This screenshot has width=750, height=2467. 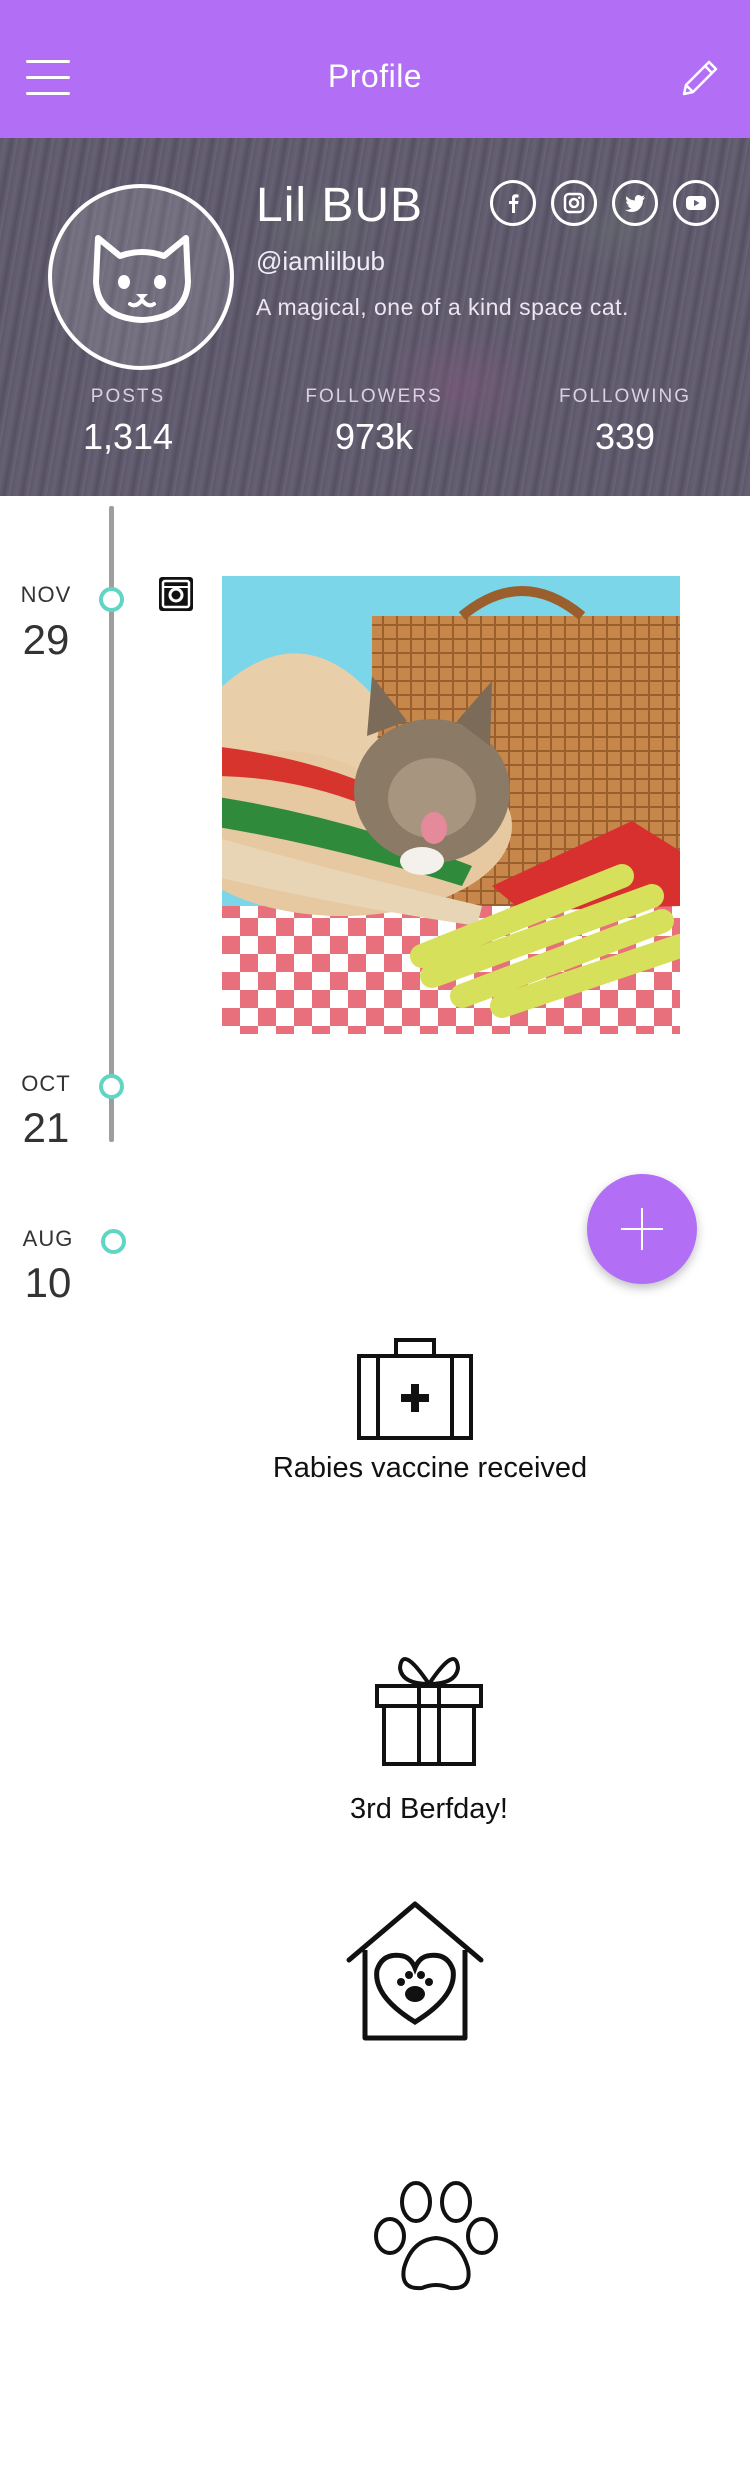 I want to click on following-count: 339, so click(x=625, y=436).